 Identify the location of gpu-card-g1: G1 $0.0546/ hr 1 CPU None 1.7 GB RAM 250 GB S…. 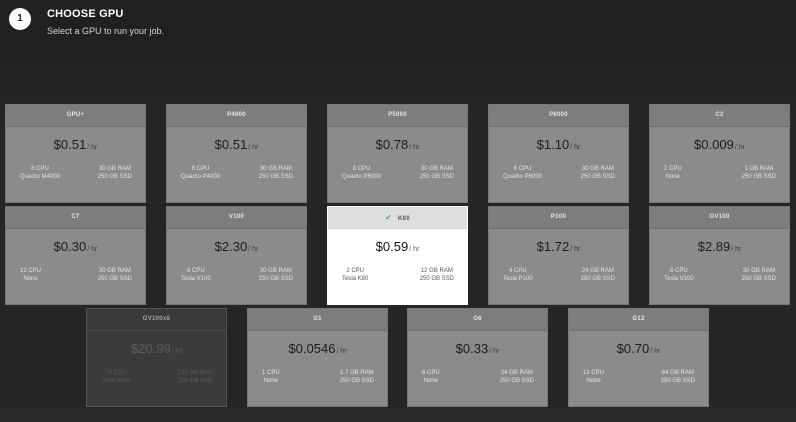
(317, 357).